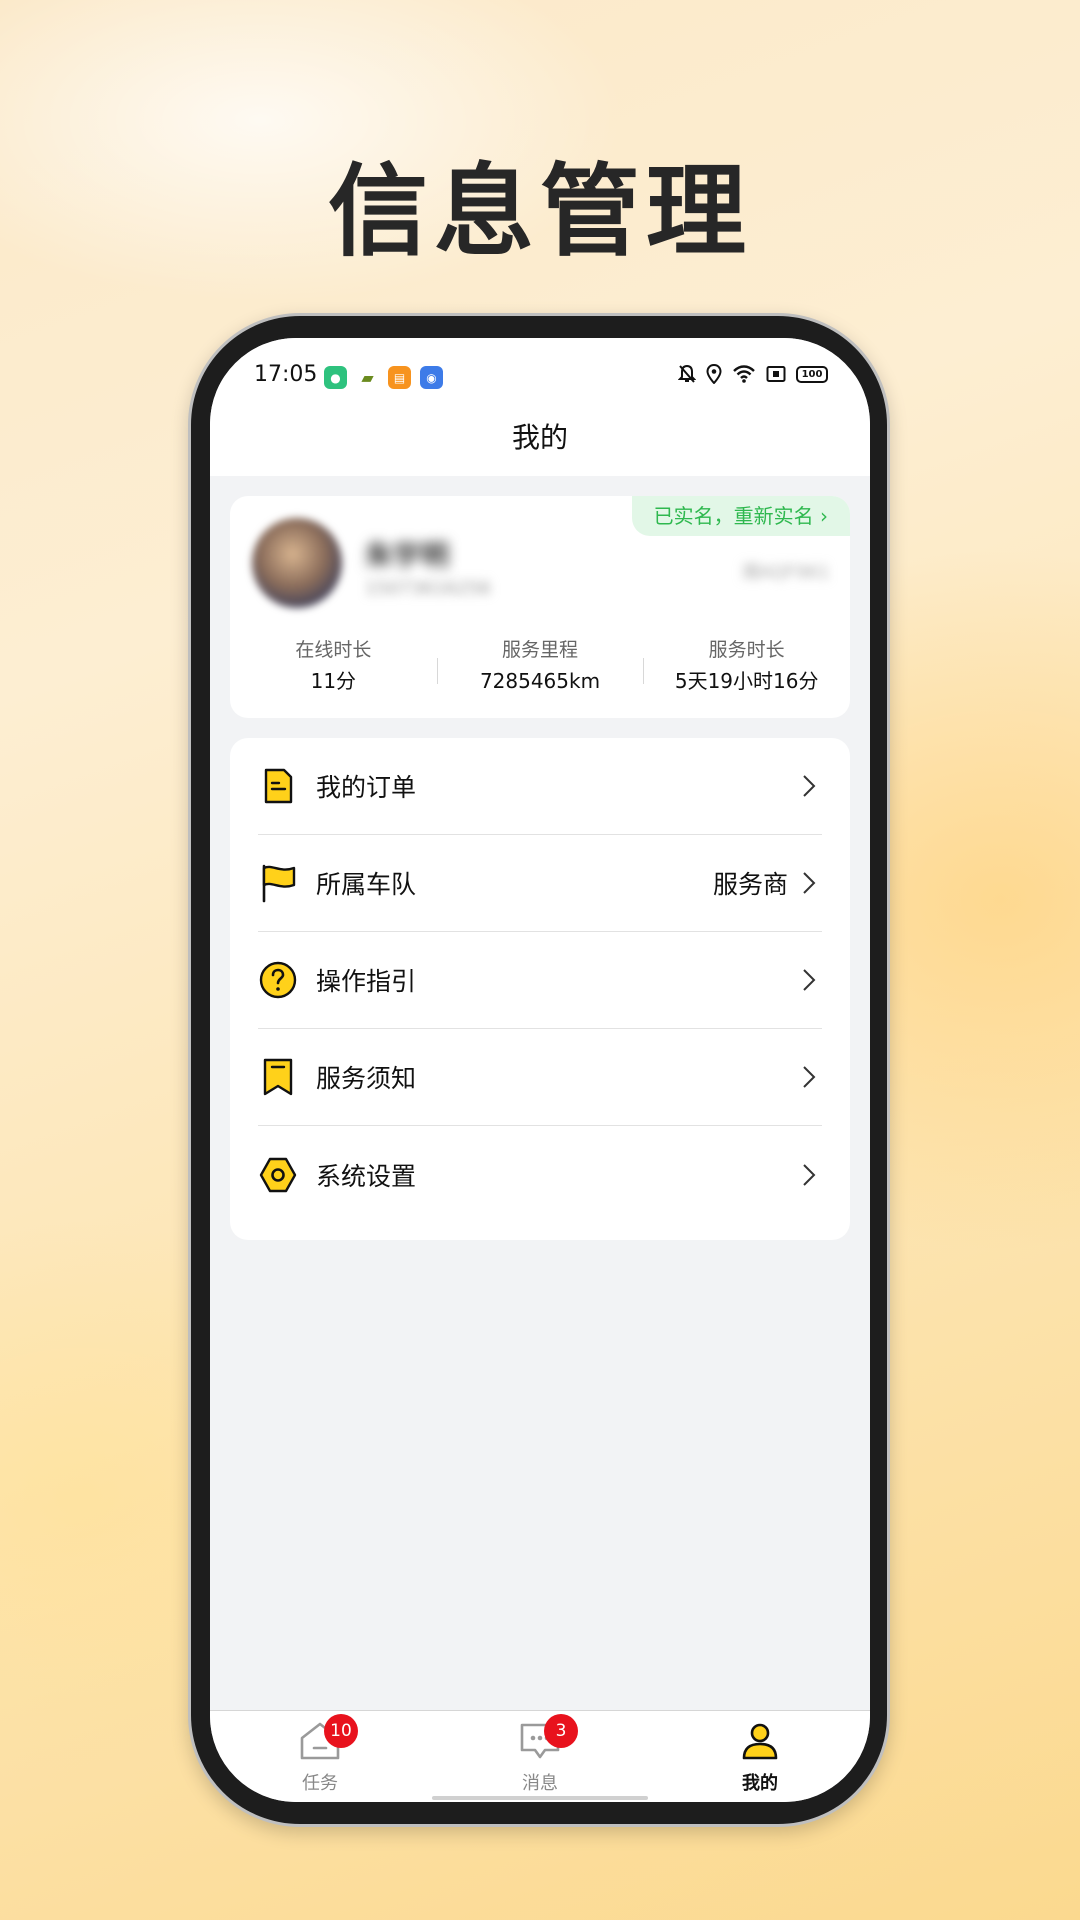 This screenshot has width=1080, height=1920. Describe the element at coordinates (746, 666) in the screenshot. I see `stat-service-time: 服务时长 5天19小时16分` at that location.